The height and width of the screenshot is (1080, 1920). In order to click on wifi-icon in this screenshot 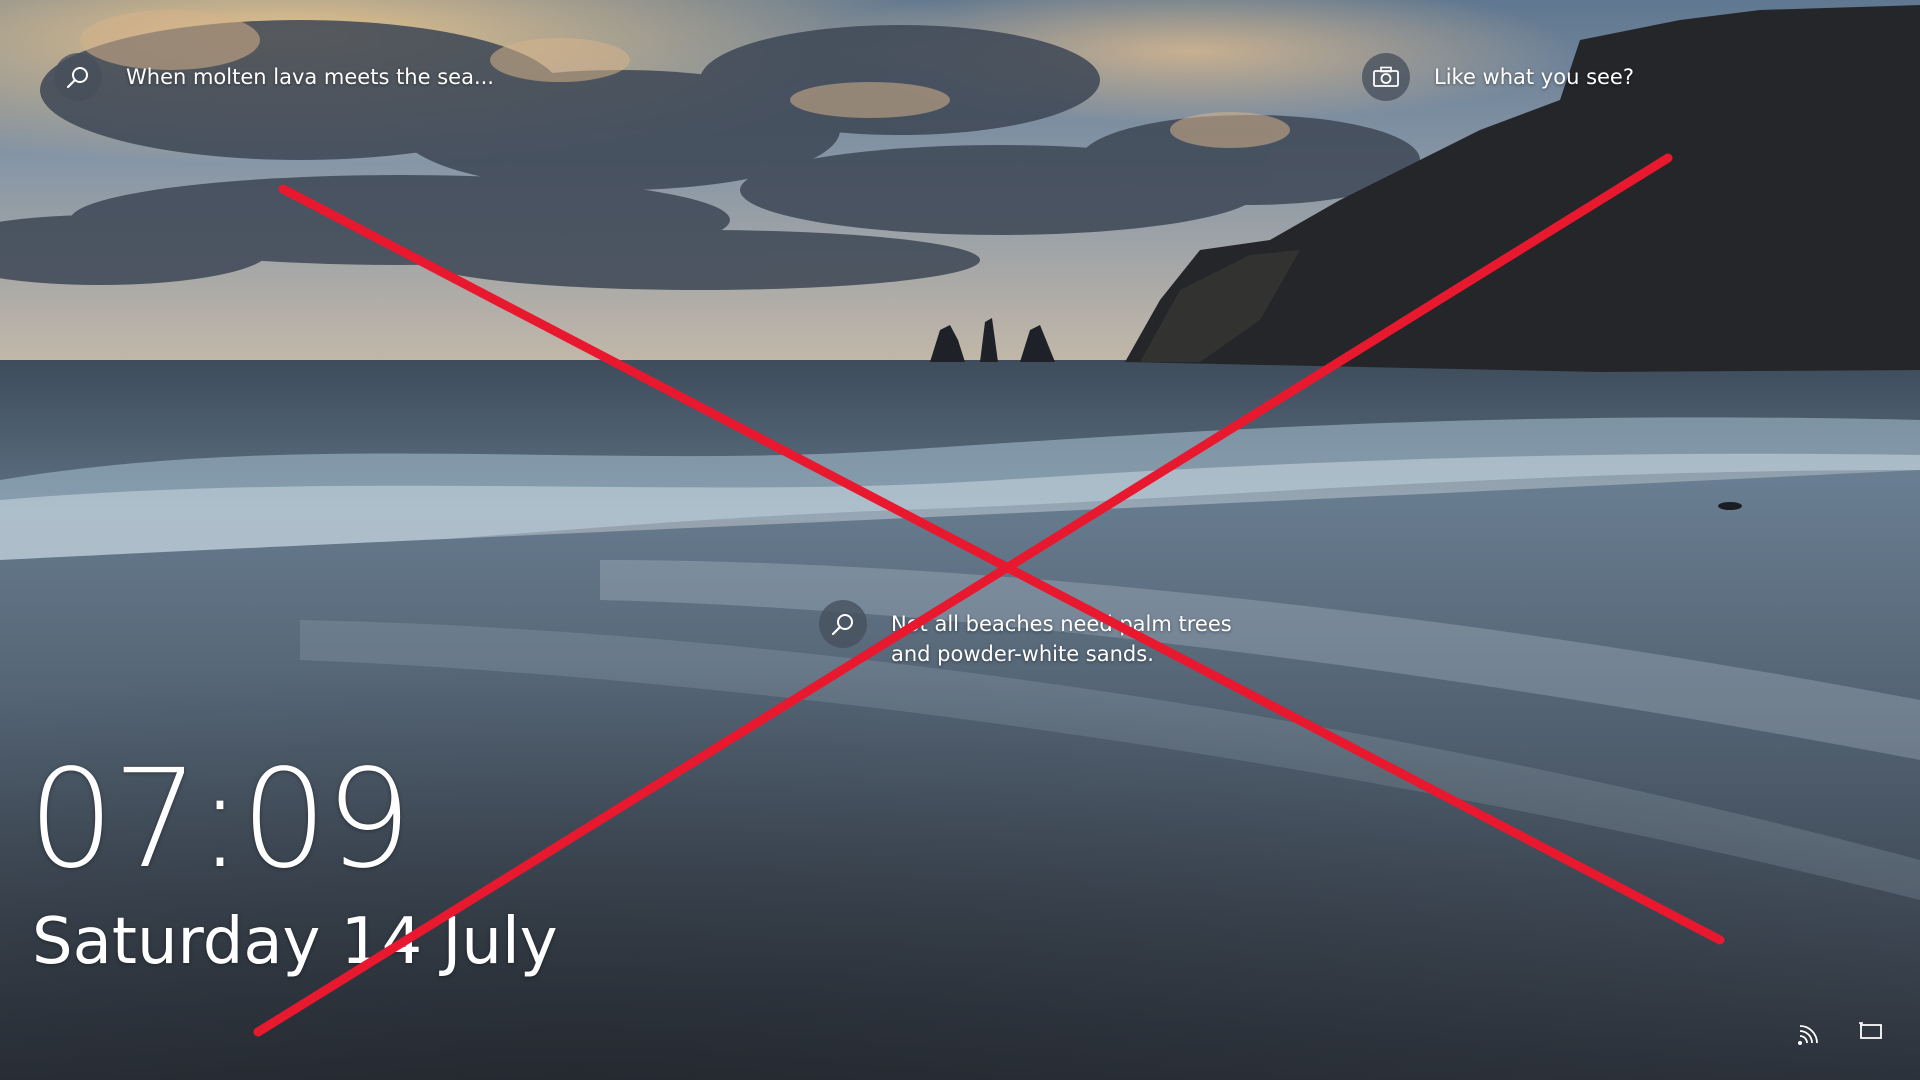, I will do `click(1808, 1035)`.